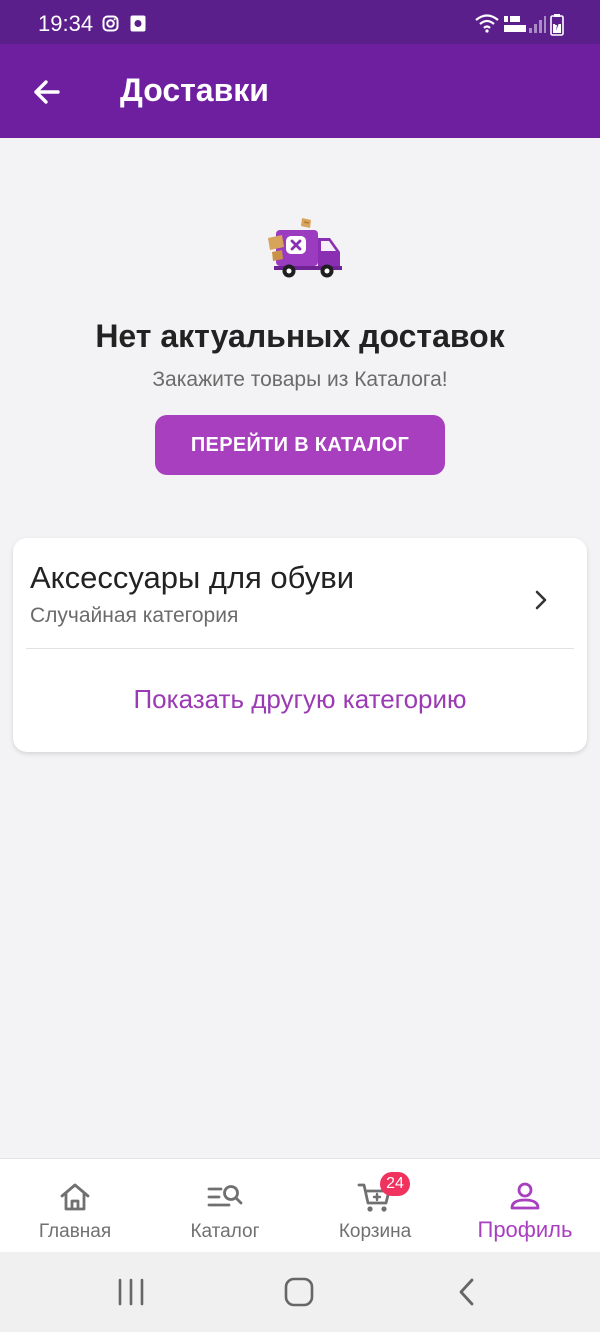 This screenshot has width=600, height=1332. I want to click on go-to-catalog-button: ПЕРЕЙТИ В КАТАЛОГ, so click(300, 445).